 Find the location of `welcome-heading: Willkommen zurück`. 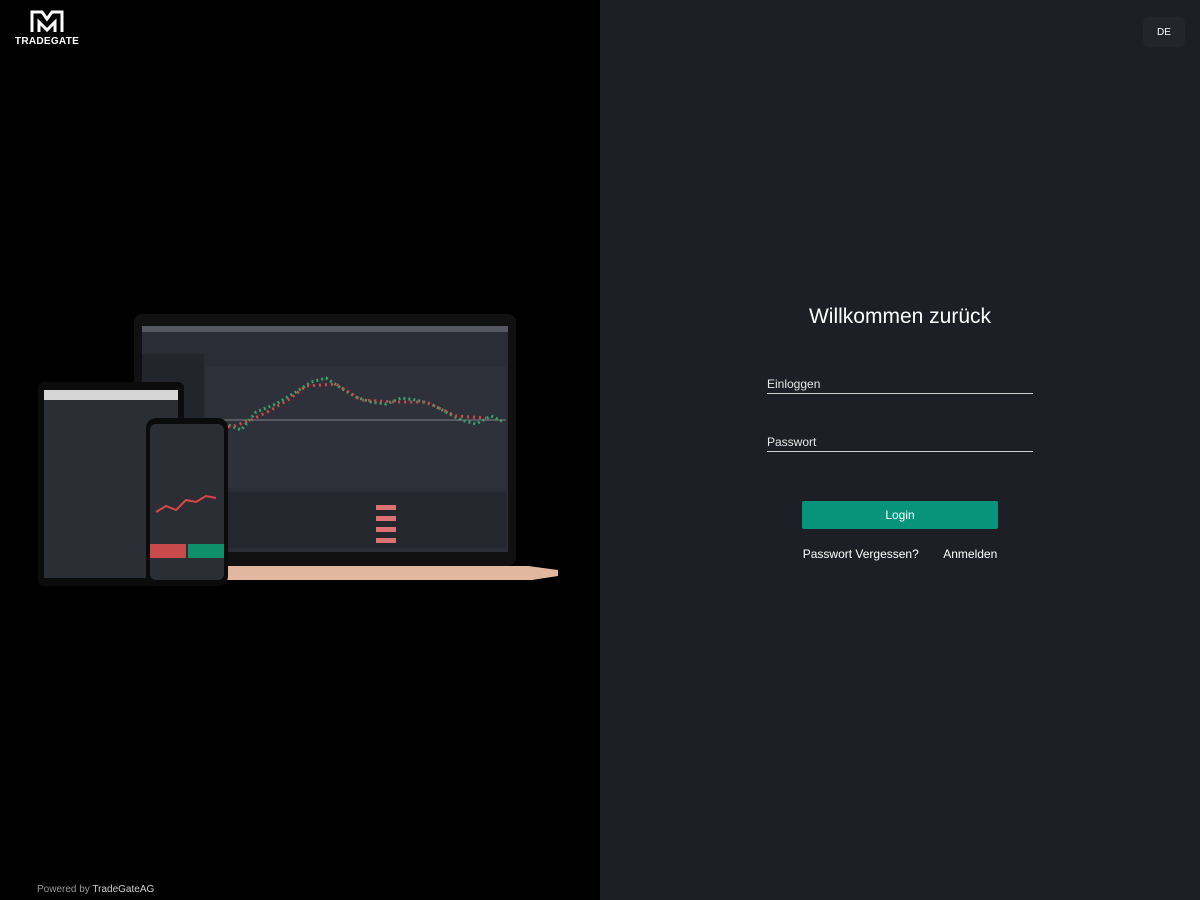

welcome-heading: Willkommen zurück is located at coordinates (900, 316).